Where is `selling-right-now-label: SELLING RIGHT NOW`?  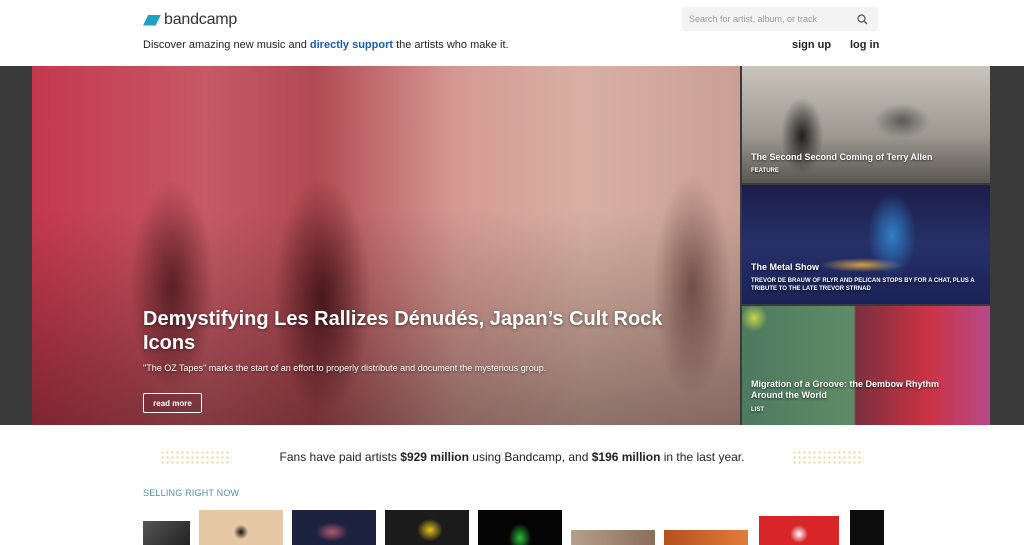
selling-right-now-label: SELLING RIGHT NOW is located at coordinates (191, 493).